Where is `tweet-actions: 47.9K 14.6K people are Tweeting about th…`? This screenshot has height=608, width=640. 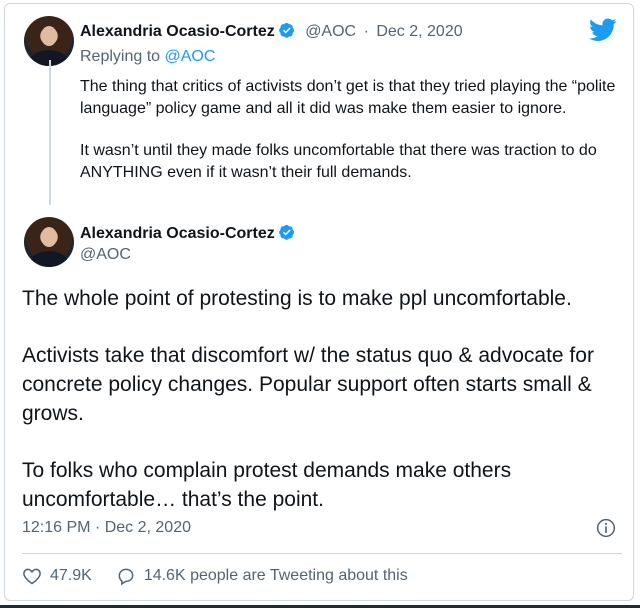 tweet-actions: 47.9K 14.6K people are Tweeting about th… is located at coordinates (215, 576).